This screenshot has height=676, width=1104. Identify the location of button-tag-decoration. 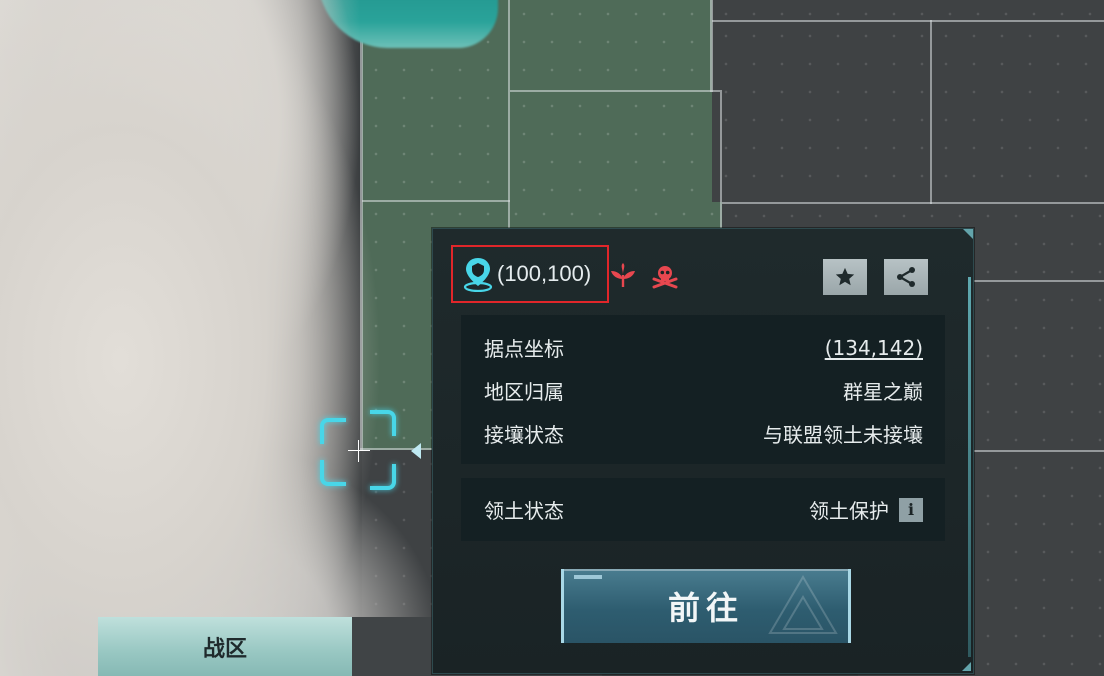
(588, 577).